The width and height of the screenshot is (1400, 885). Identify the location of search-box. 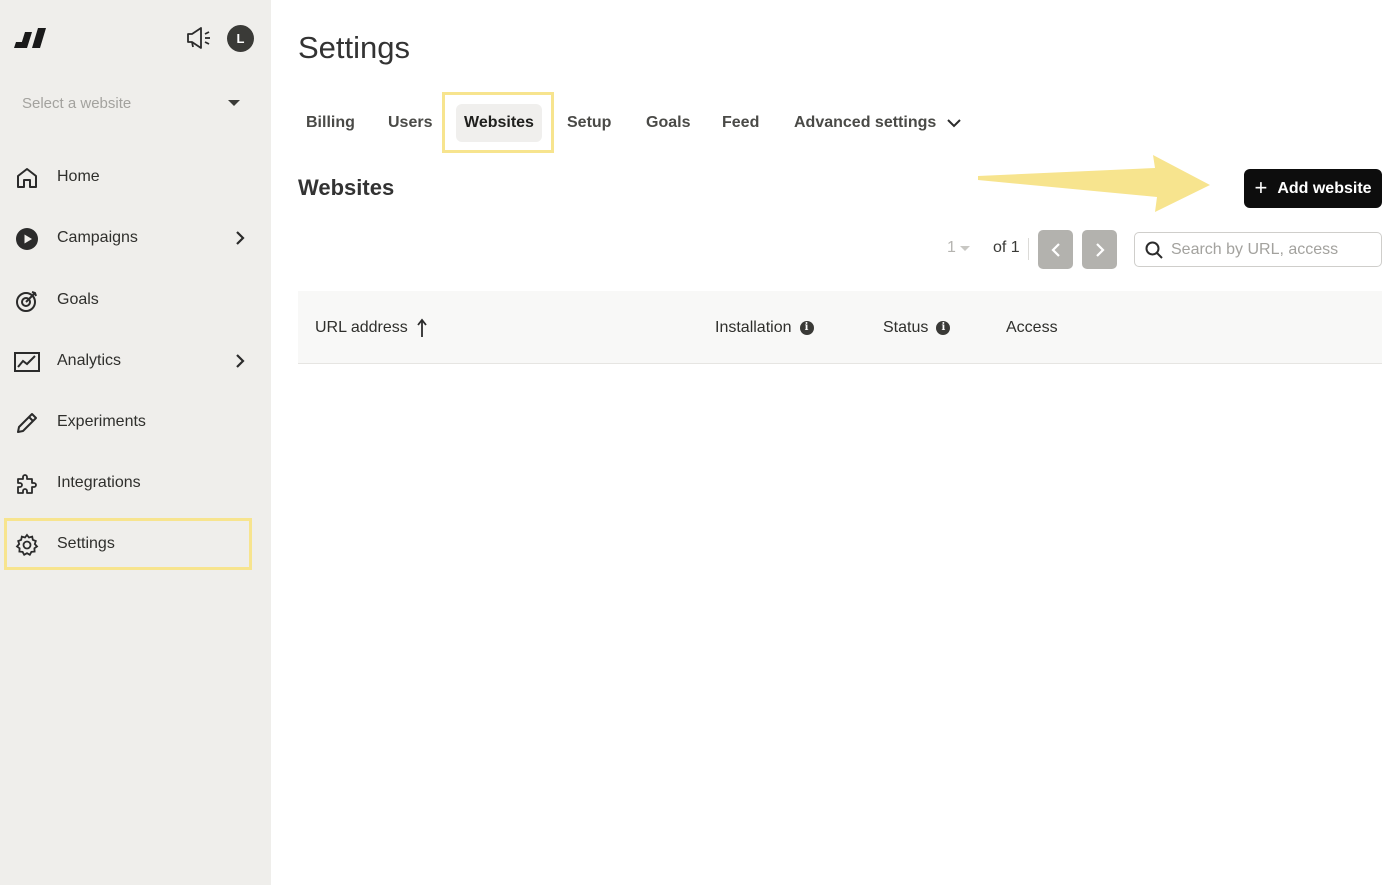
(1258, 249).